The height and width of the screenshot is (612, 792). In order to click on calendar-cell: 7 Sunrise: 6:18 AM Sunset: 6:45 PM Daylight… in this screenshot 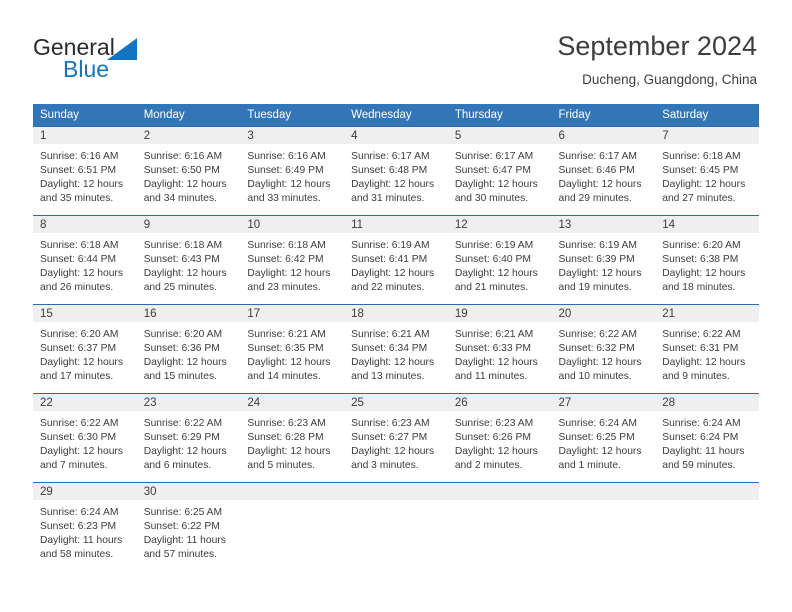, I will do `click(707, 171)`.